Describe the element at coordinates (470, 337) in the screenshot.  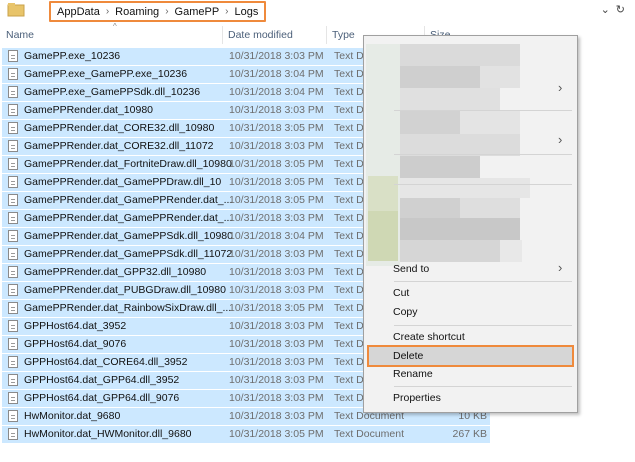
I see `menu-item-create-shortcut: Create shortcut` at that location.